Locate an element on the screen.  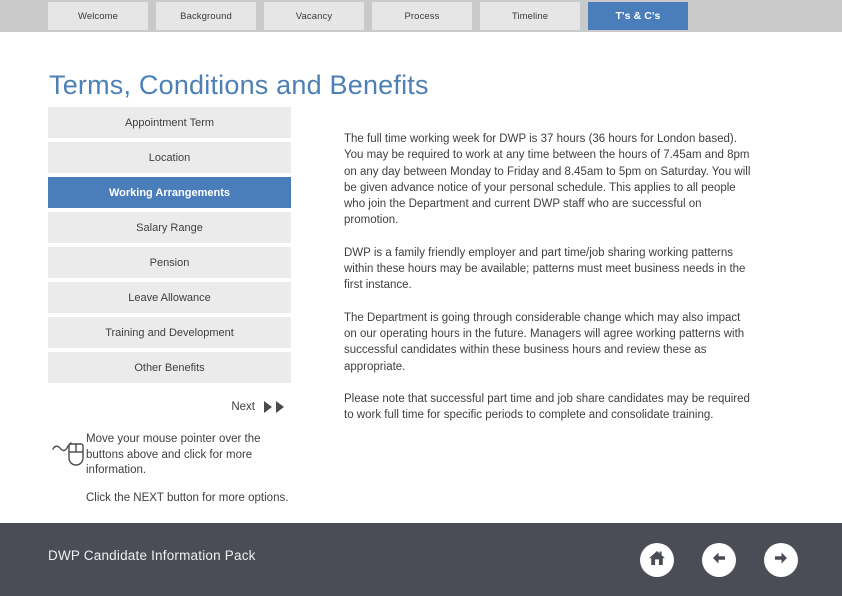
tab-label: Vacancy is located at coordinates (314, 16).